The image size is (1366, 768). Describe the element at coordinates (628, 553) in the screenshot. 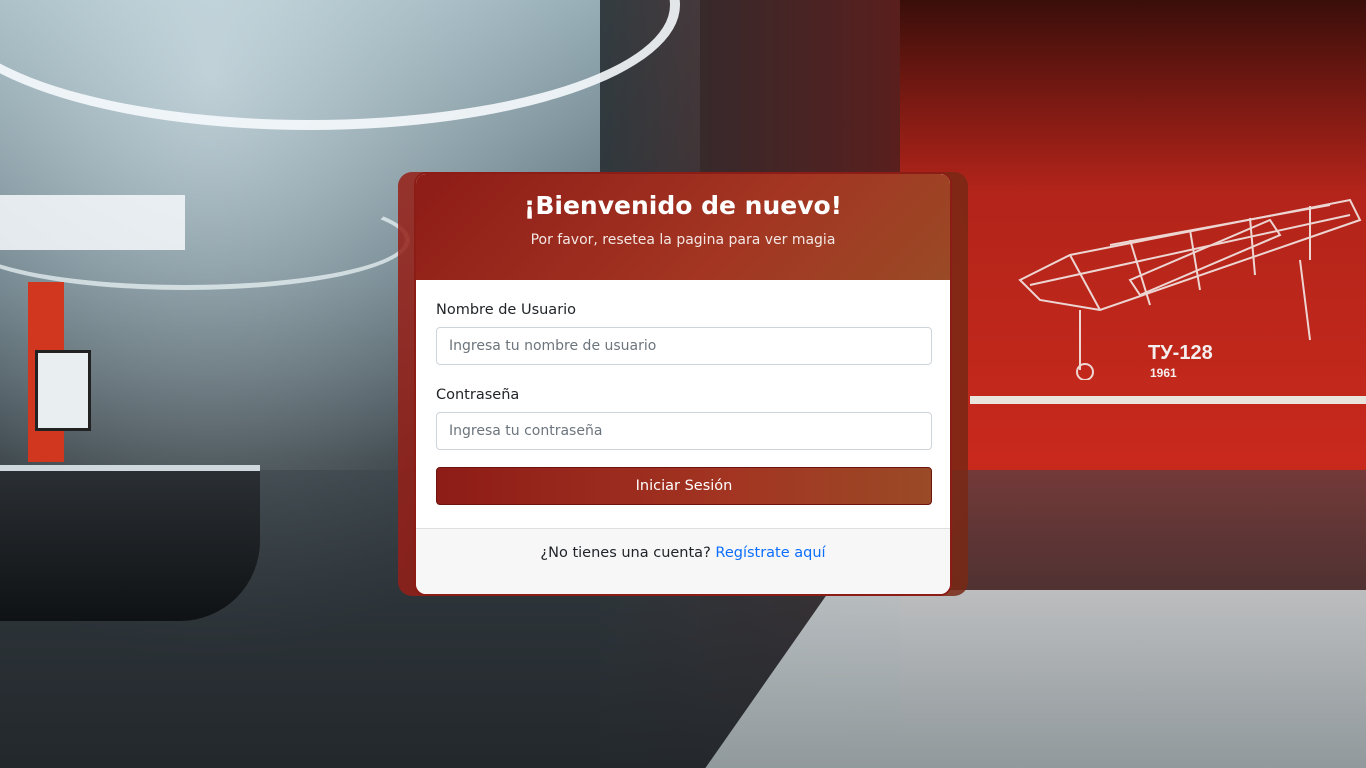

I see `footer-text: ¿No tienes una cuenta?` at that location.